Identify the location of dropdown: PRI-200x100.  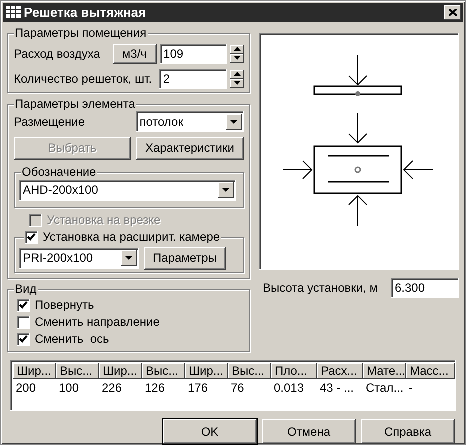
(79, 258).